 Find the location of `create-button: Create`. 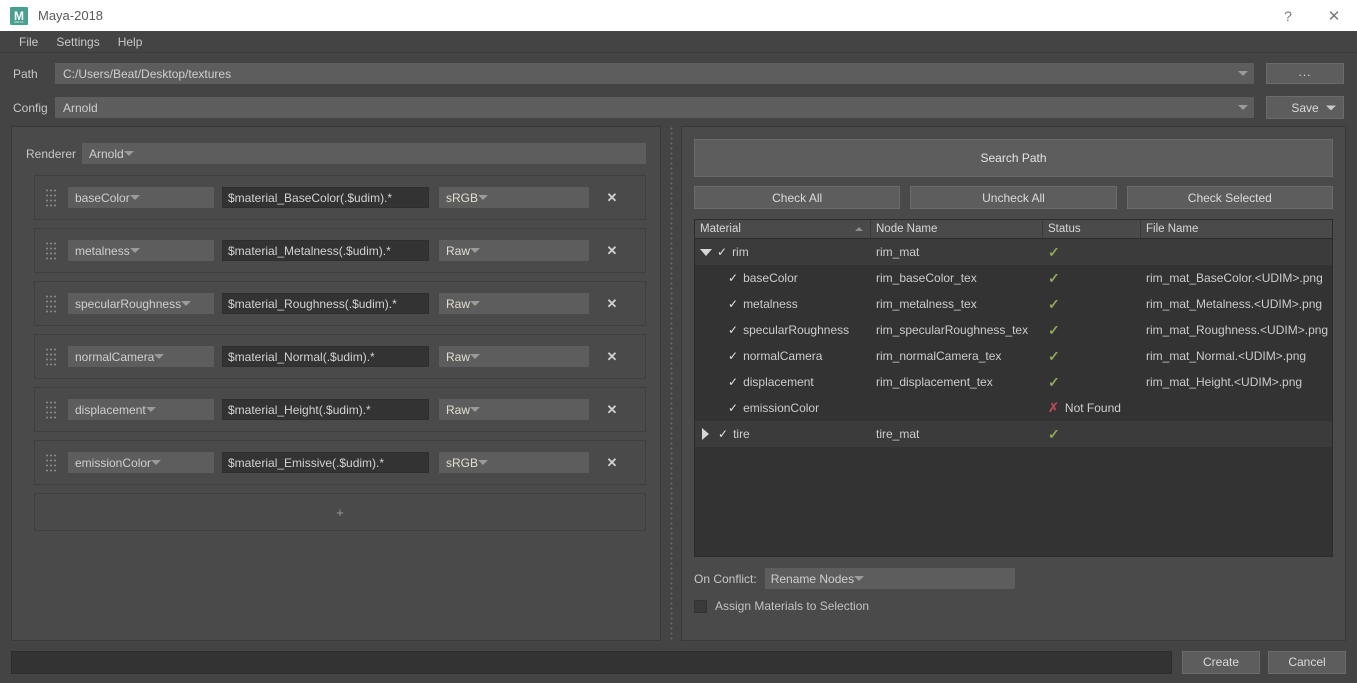

create-button: Create is located at coordinates (1221, 662).